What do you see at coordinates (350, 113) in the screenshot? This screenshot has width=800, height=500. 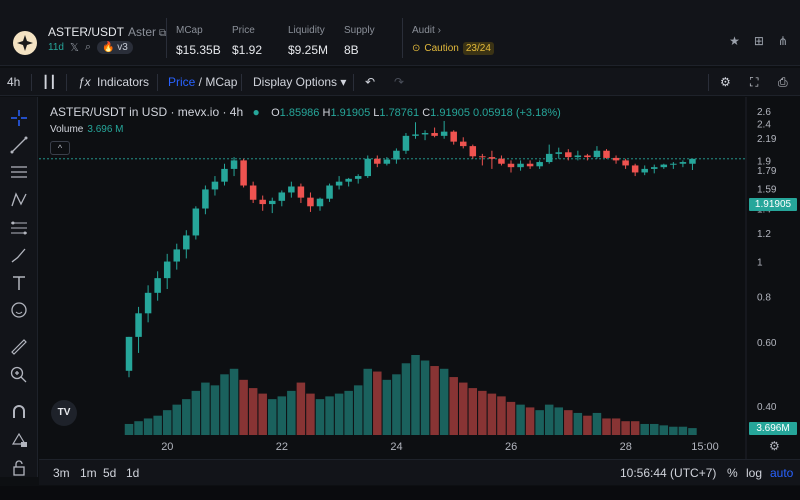 I see `high-value: 1.91905` at bounding box center [350, 113].